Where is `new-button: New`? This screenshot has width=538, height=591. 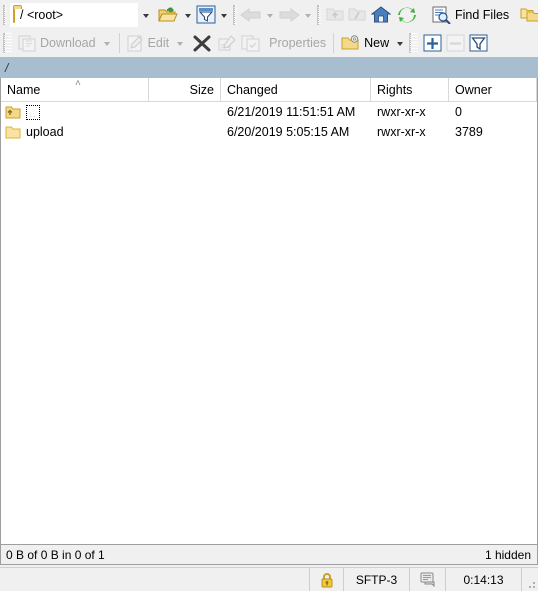 new-button: New is located at coordinates (365, 43).